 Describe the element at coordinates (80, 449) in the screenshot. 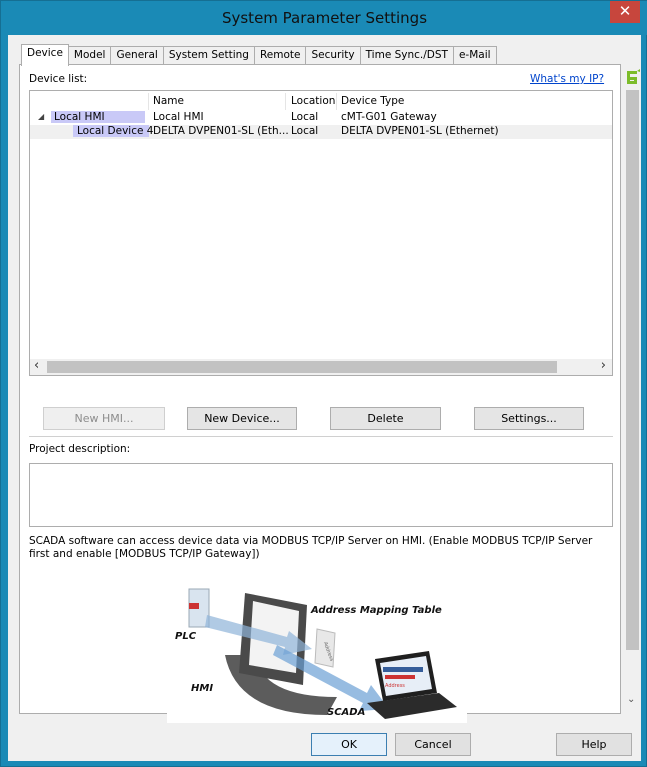

I see `project-description-label: Project description:` at that location.